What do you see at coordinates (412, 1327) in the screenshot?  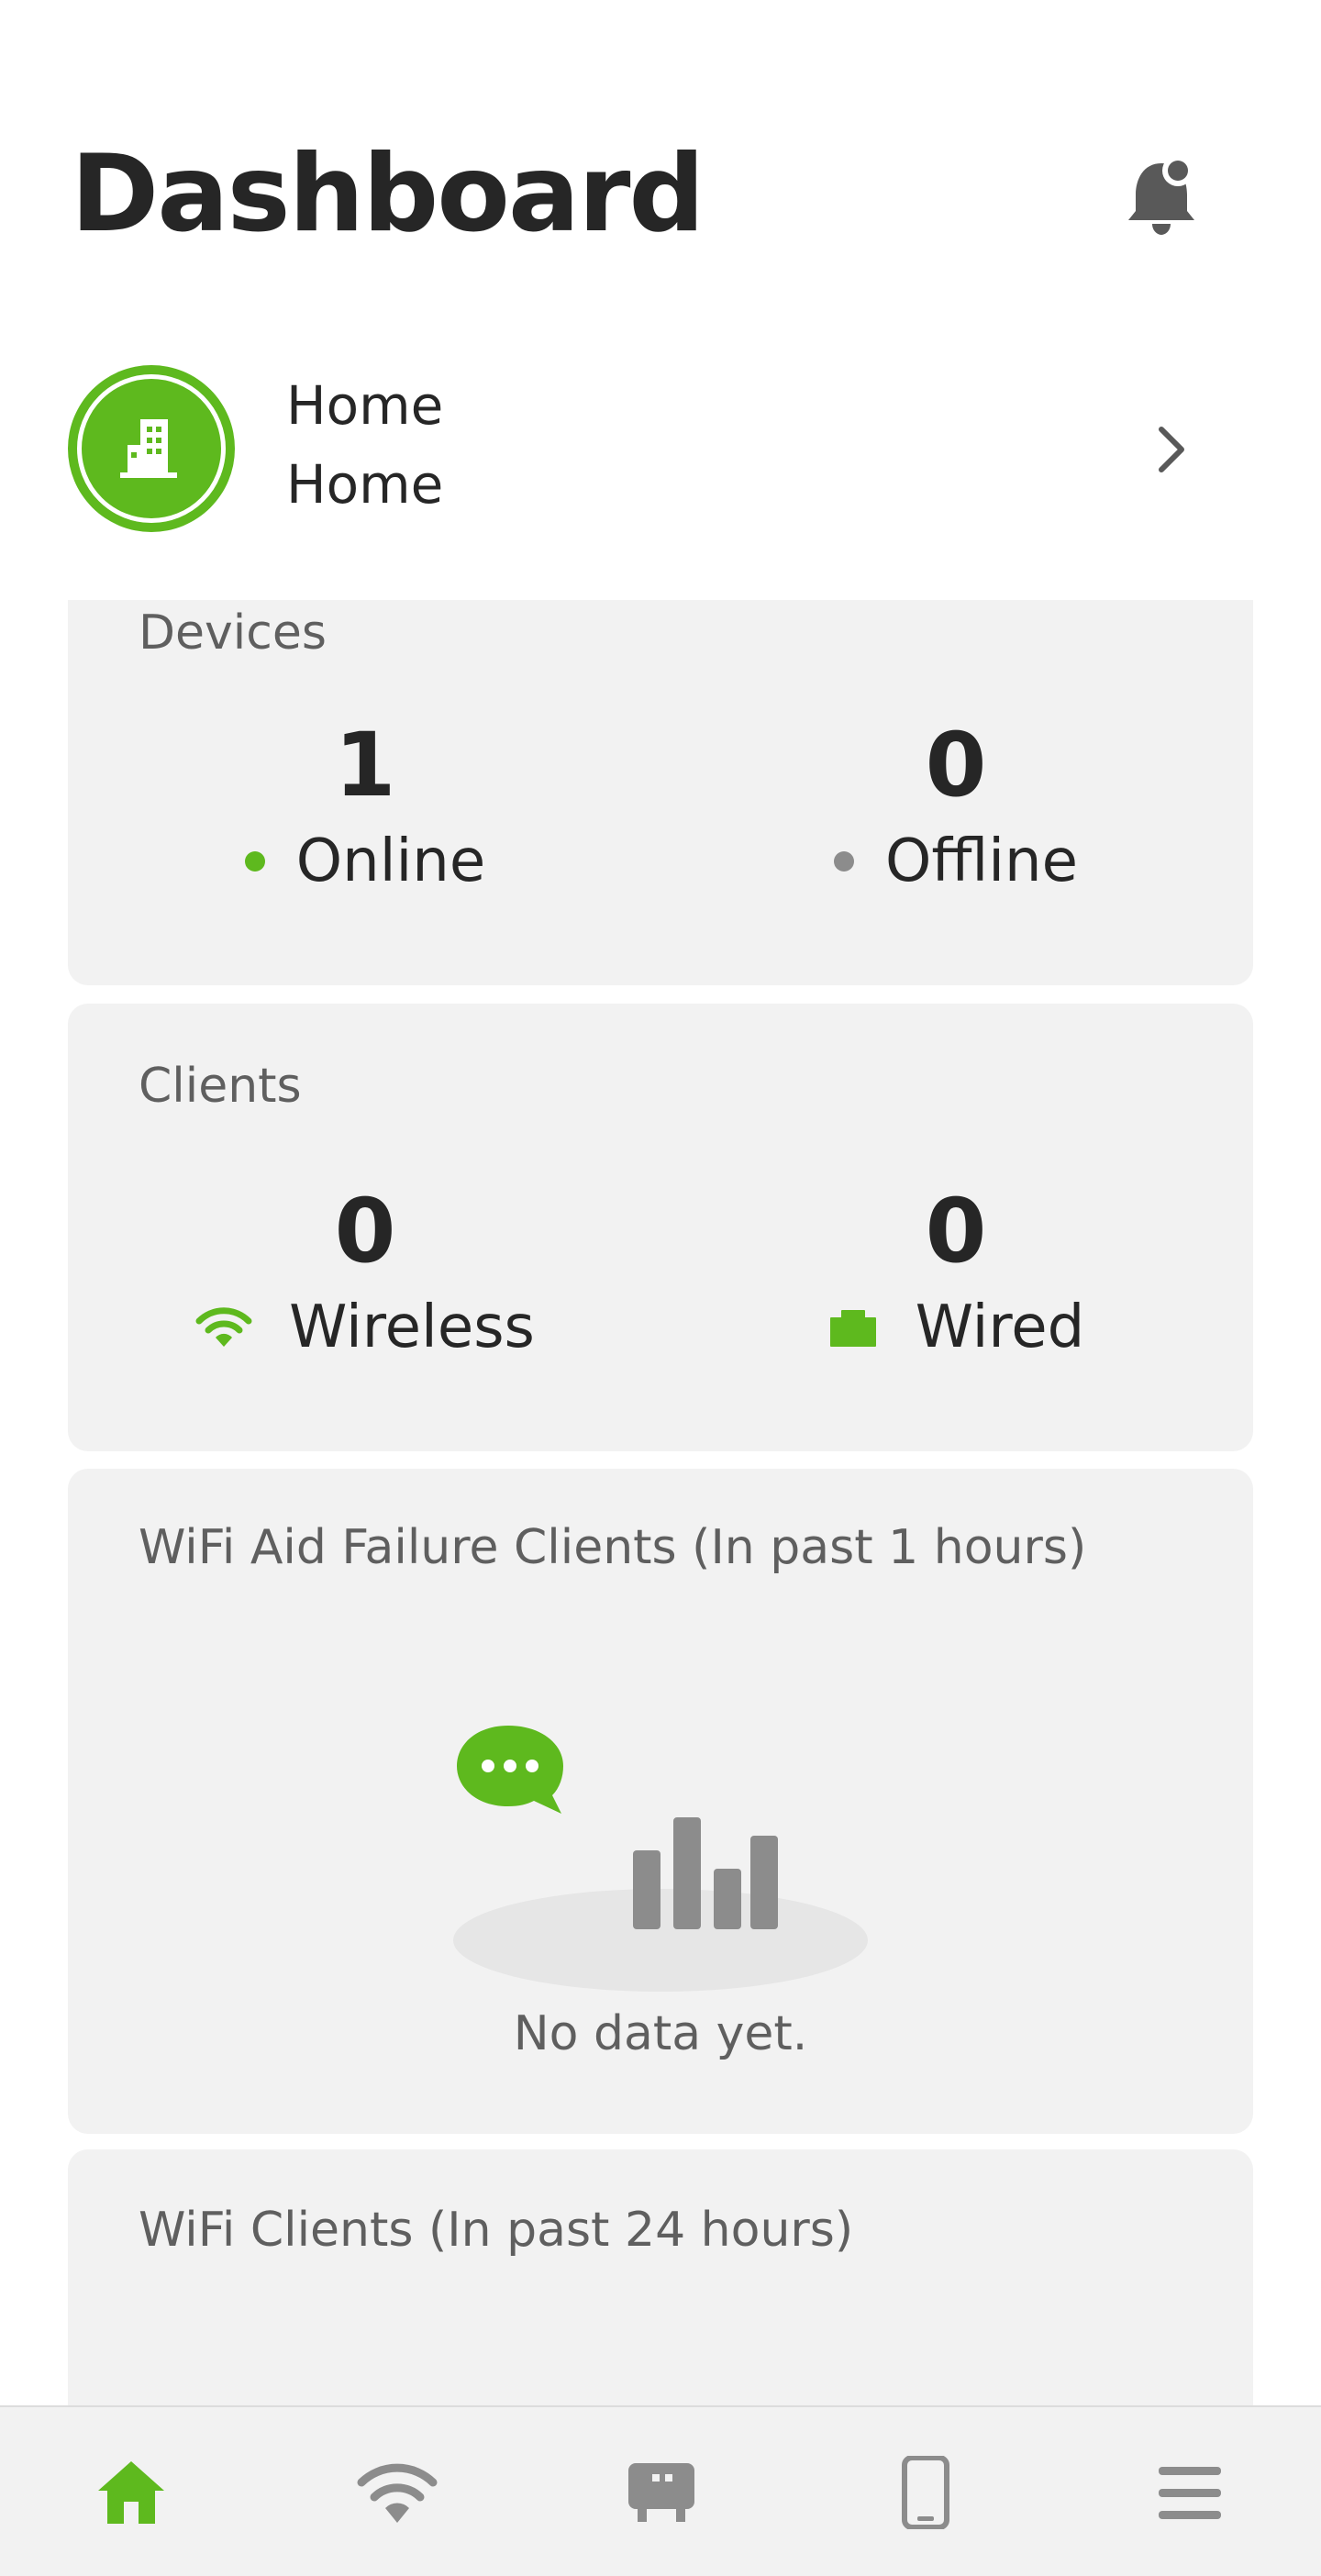 I see `wireless-label: Wireless` at bounding box center [412, 1327].